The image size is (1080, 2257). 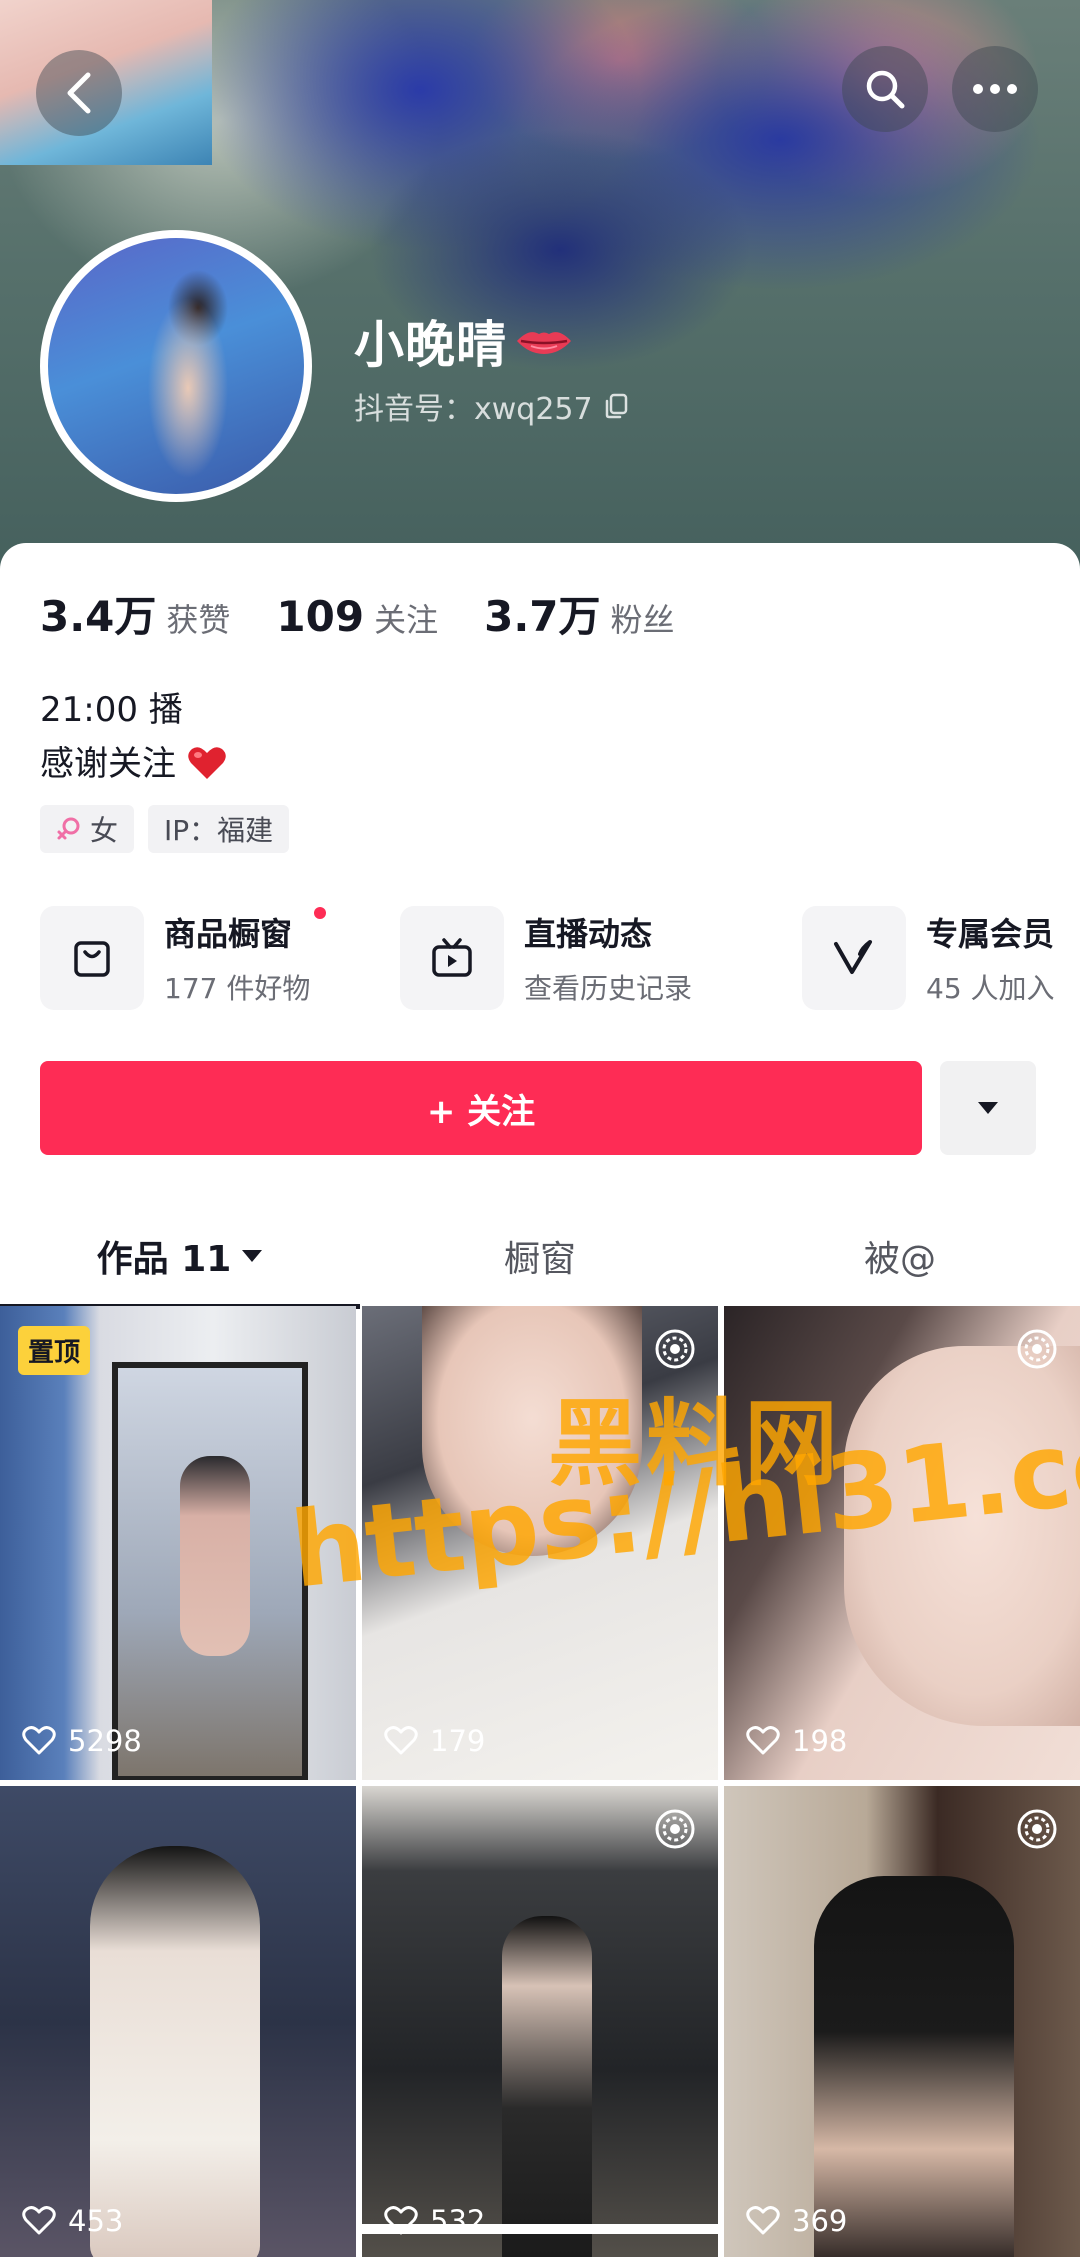 I want to click on membership-entry: 专属会员 45 人加入, so click(x=928, y=958).